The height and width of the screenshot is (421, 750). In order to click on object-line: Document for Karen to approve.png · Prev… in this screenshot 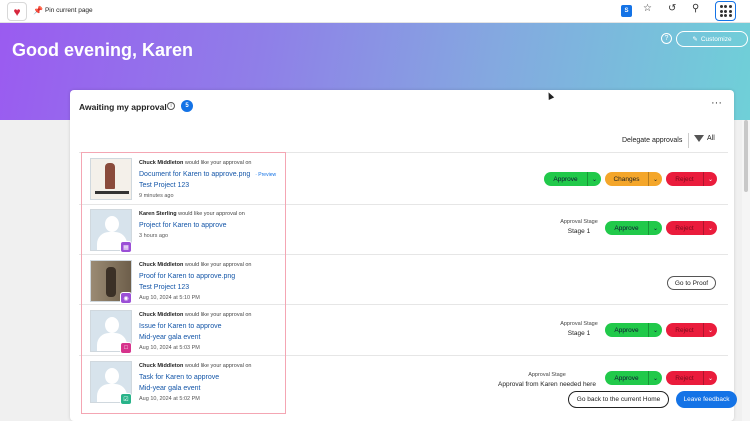, I will do `click(207, 174)`.